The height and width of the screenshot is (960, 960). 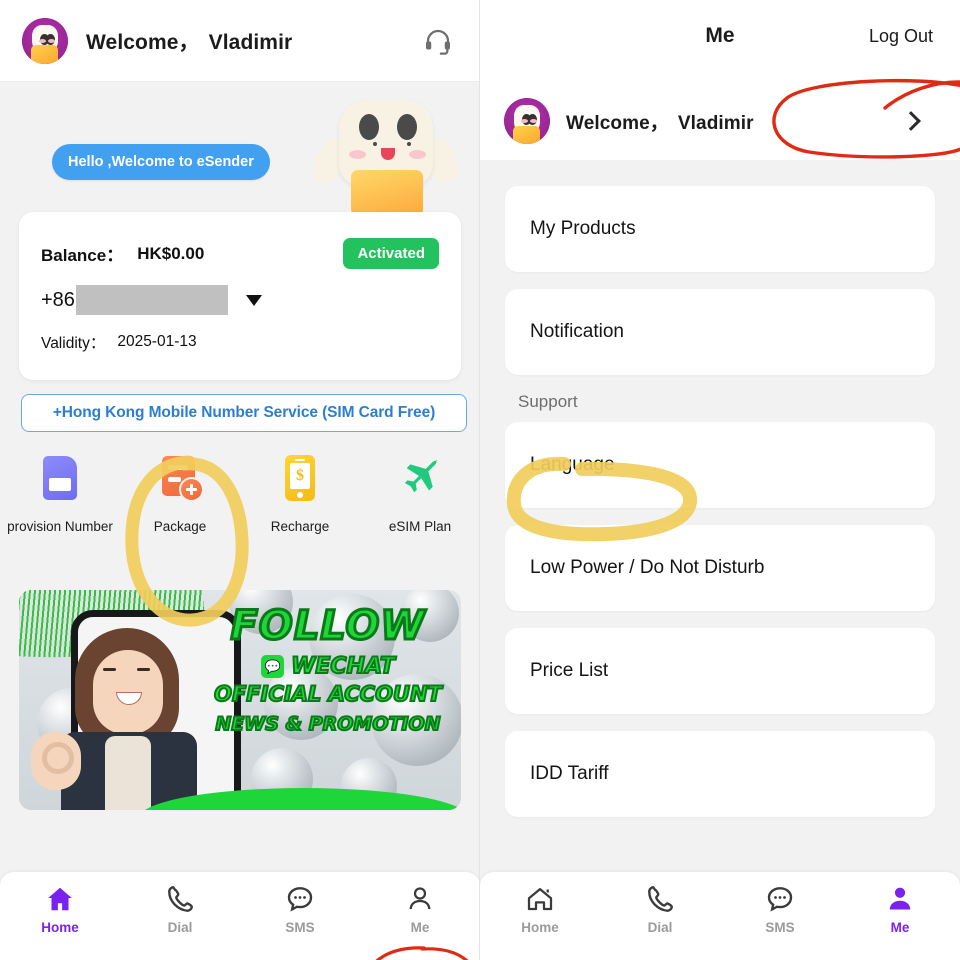 I want to click on headset-icon, so click(x=438, y=41).